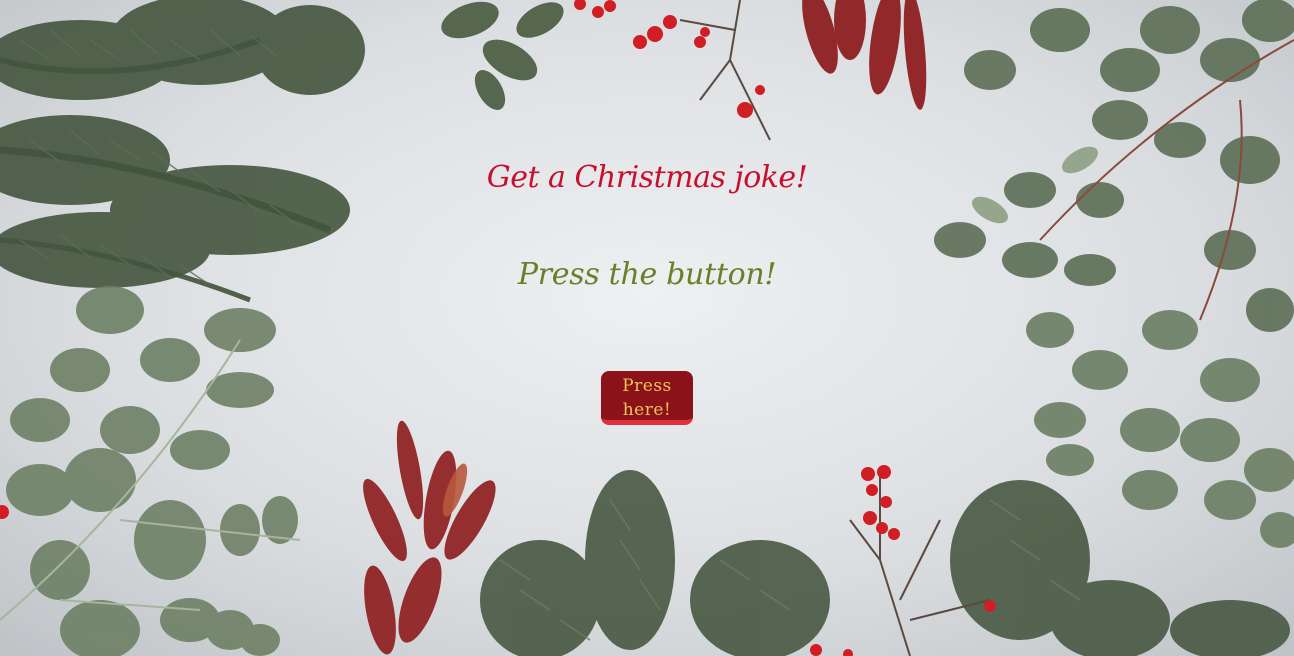 The image size is (1294, 656). Describe the element at coordinates (647, 177) in the screenshot. I see `page-title: Get a Christmas joke!` at that location.